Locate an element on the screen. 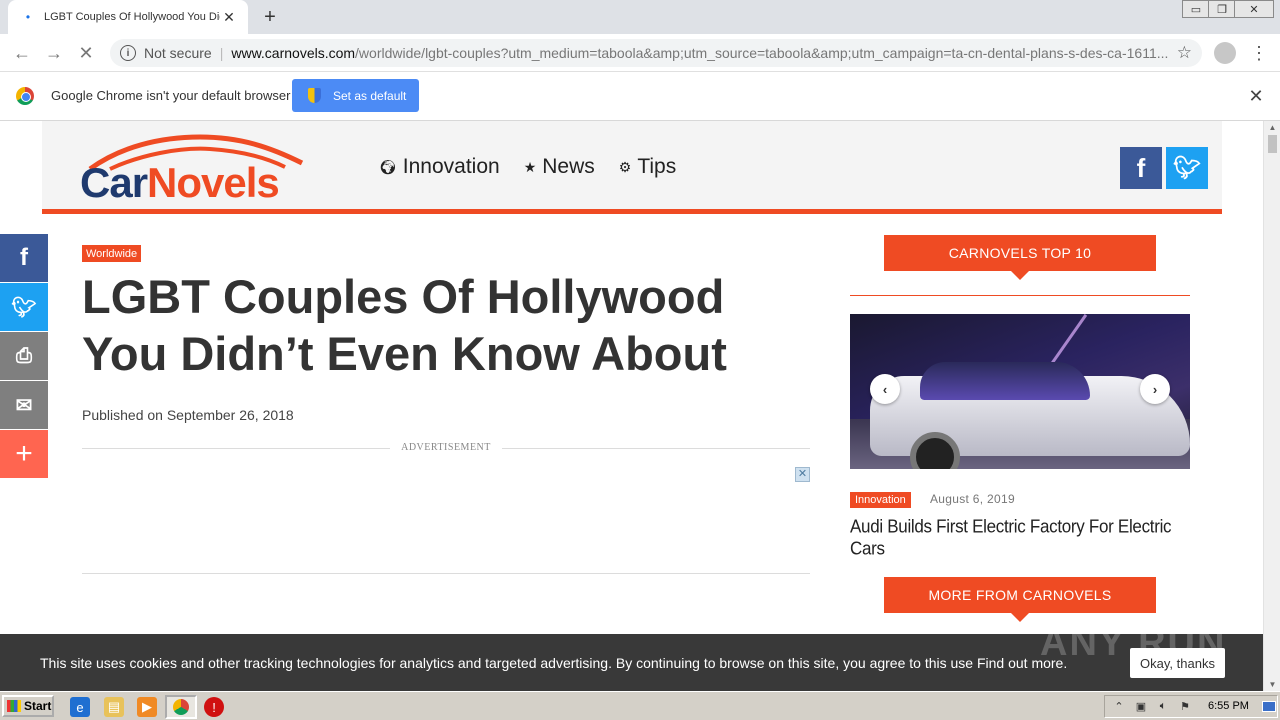 The width and height of the screenshot is (1280, 720). nav-item-tips: ⚙ Tips is located at coordinates (647, 167).